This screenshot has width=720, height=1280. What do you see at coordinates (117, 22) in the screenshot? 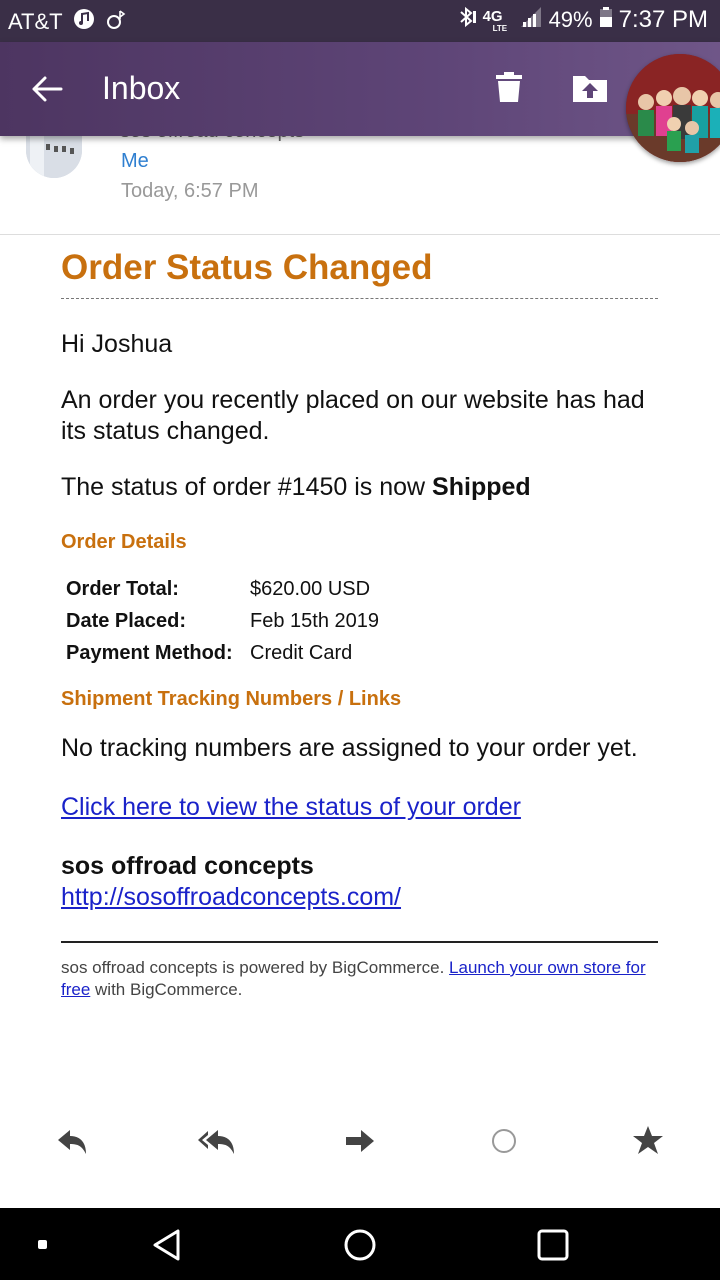
I see `bluetooth-music-icon` at bounding box center [117, 22].